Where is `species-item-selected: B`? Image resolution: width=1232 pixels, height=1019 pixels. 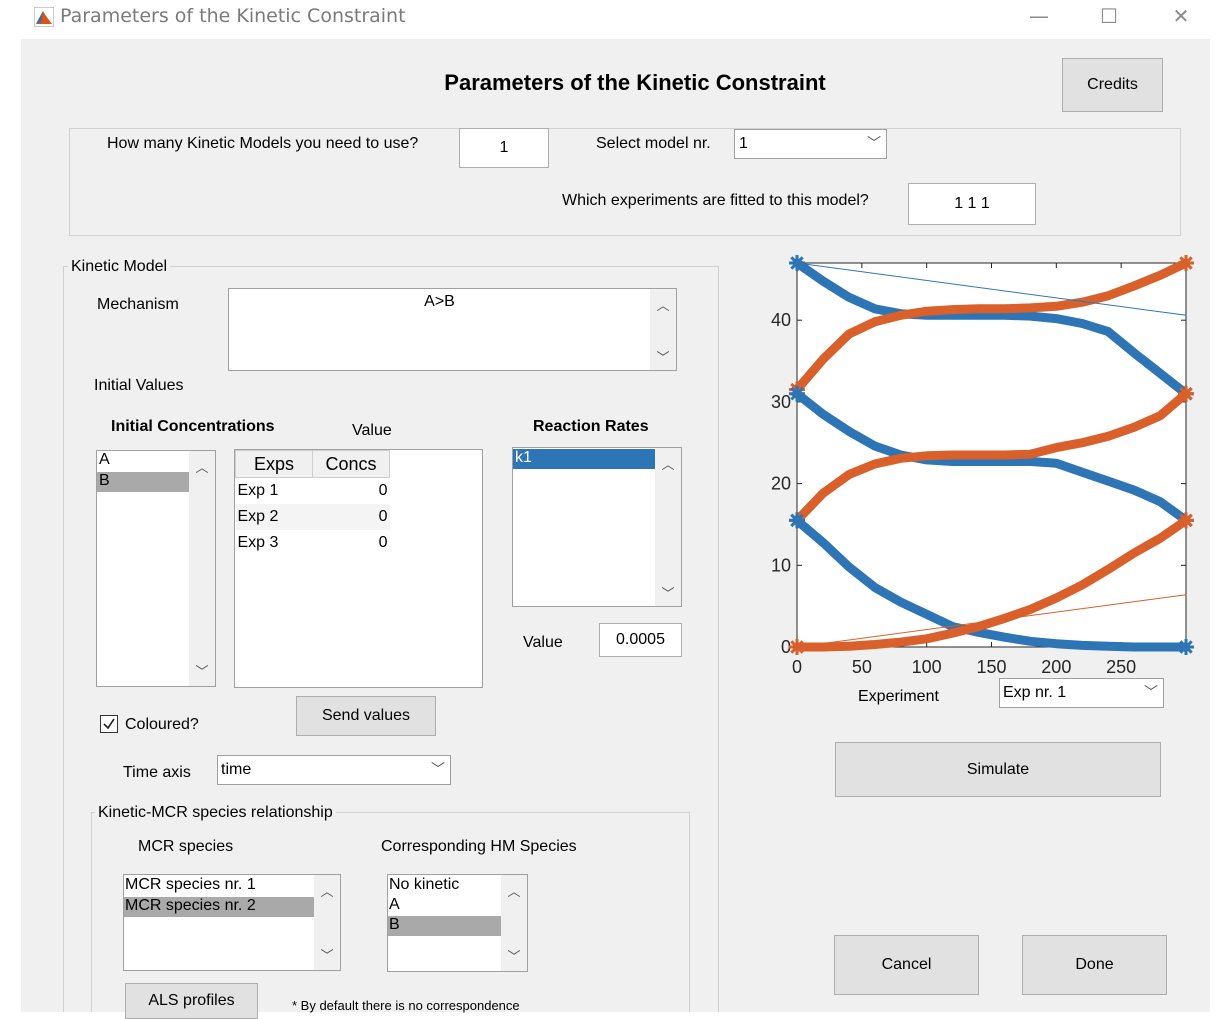
species-item-selected: B is located at coordinates (144, 482).